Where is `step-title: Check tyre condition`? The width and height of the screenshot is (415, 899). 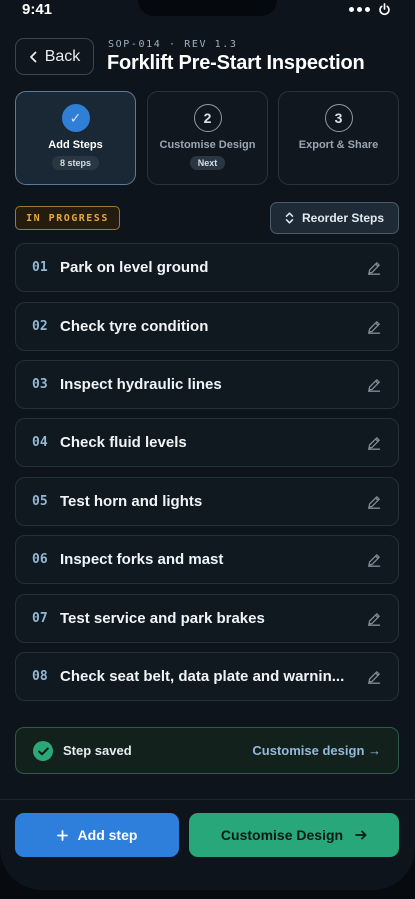 step-title: Check tyre condition is located at coordinates (134, 326).